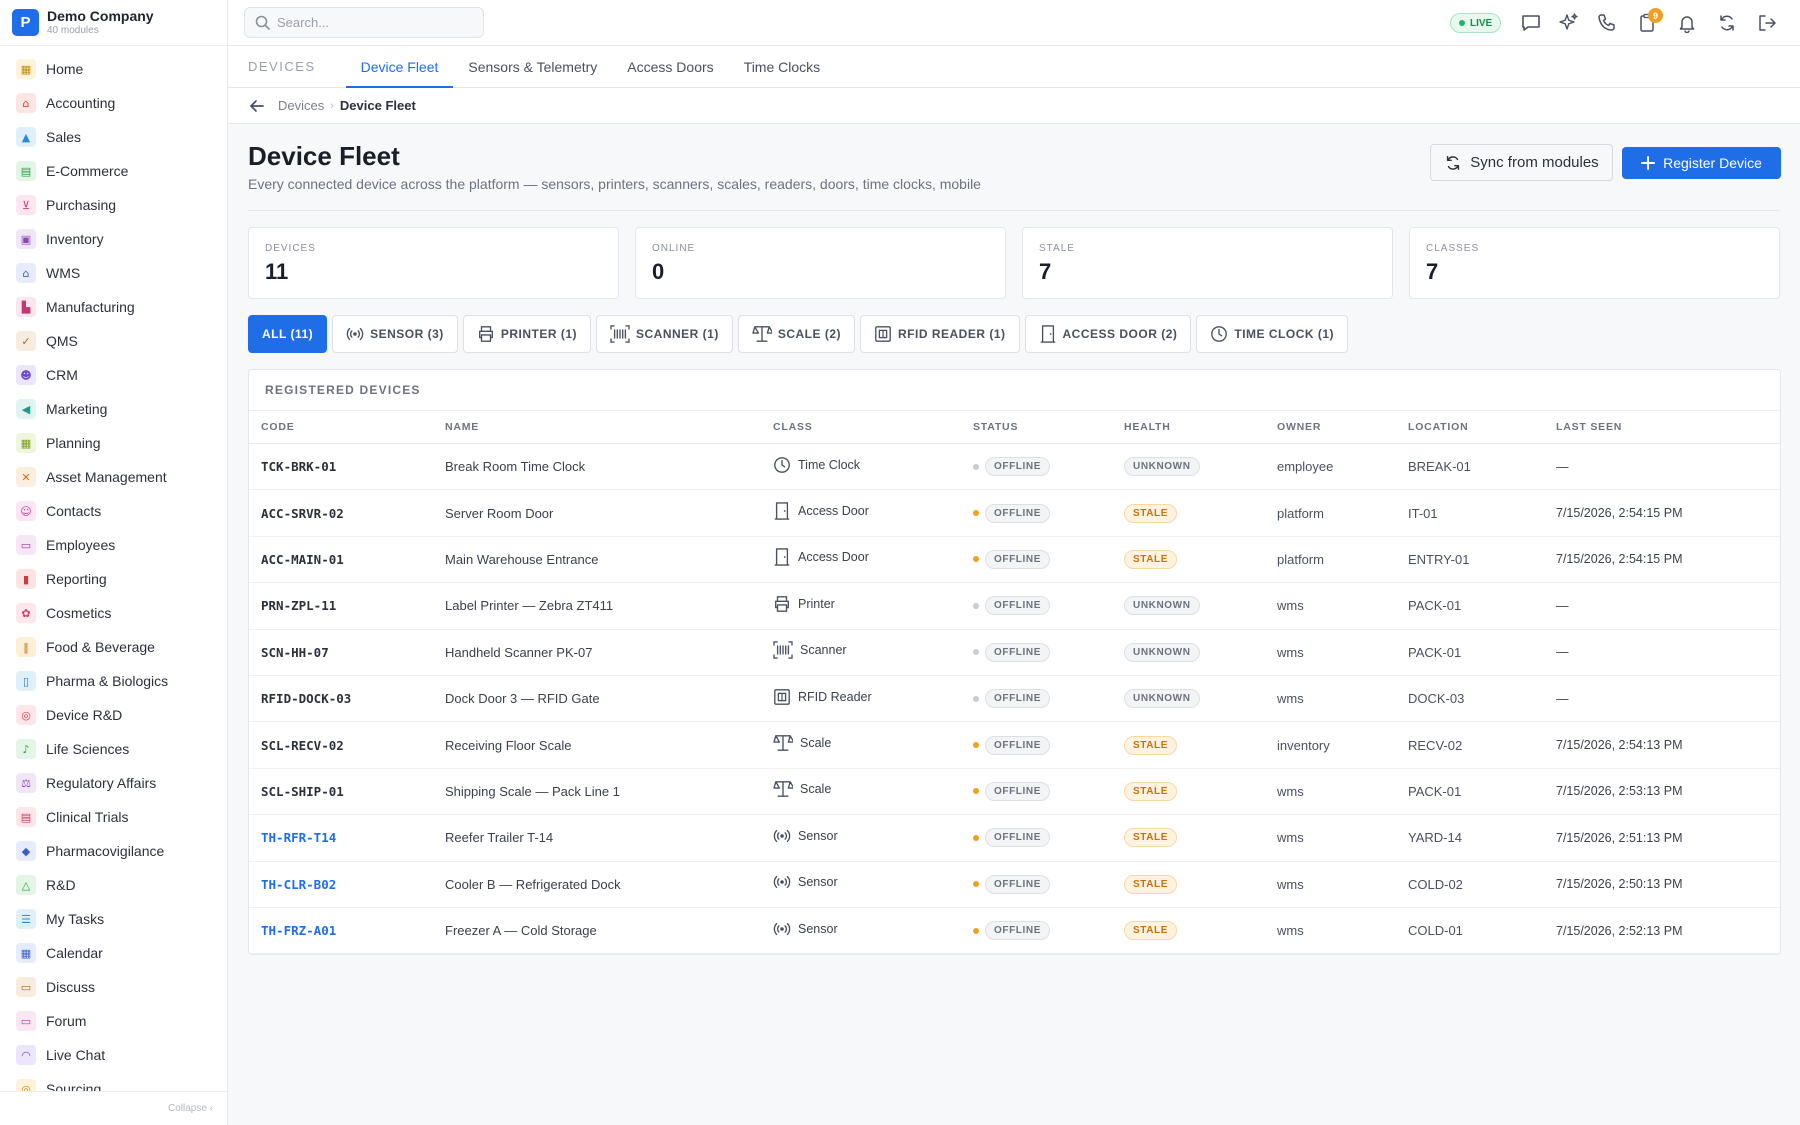 The image size is (1800, 1125). Describe the element at coordinates (1594, 263) in the screenshot. I see `stat-card-classes: CLASSES 7` at that location.